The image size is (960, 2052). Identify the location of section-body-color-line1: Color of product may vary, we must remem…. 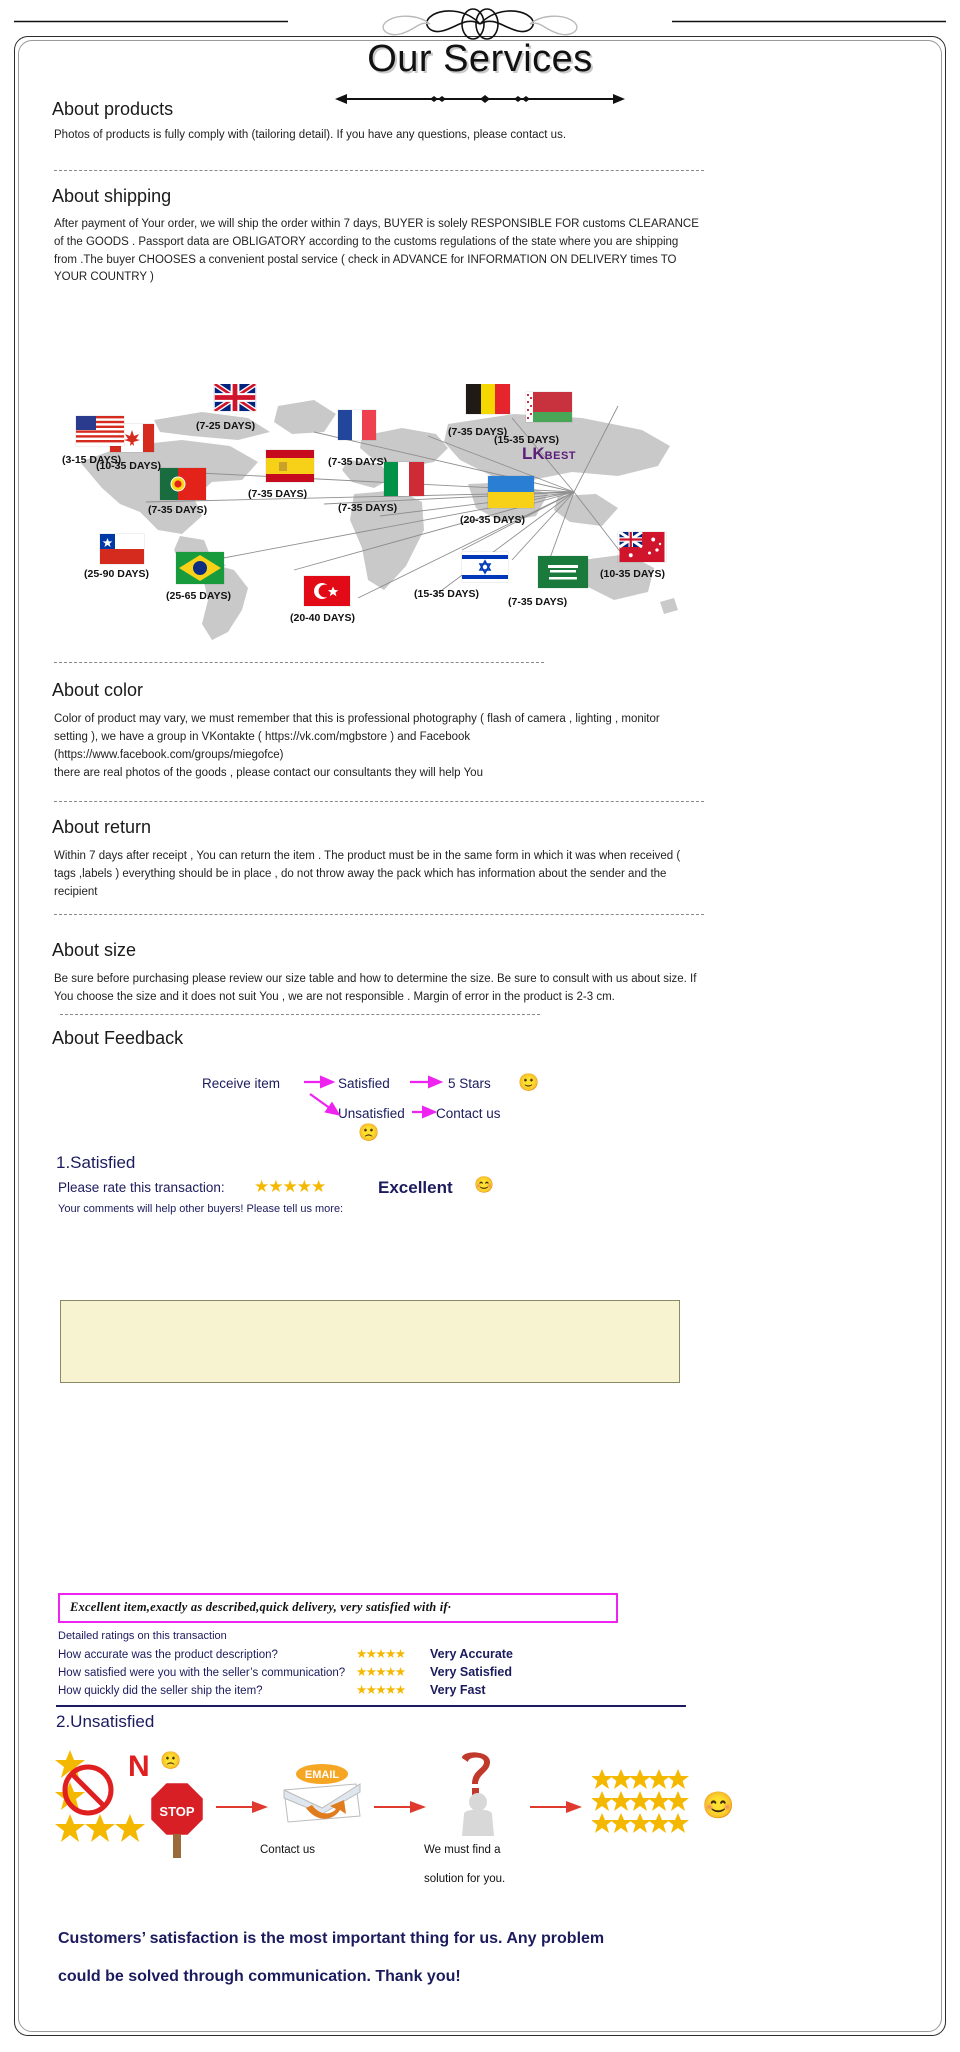
(357, 719).